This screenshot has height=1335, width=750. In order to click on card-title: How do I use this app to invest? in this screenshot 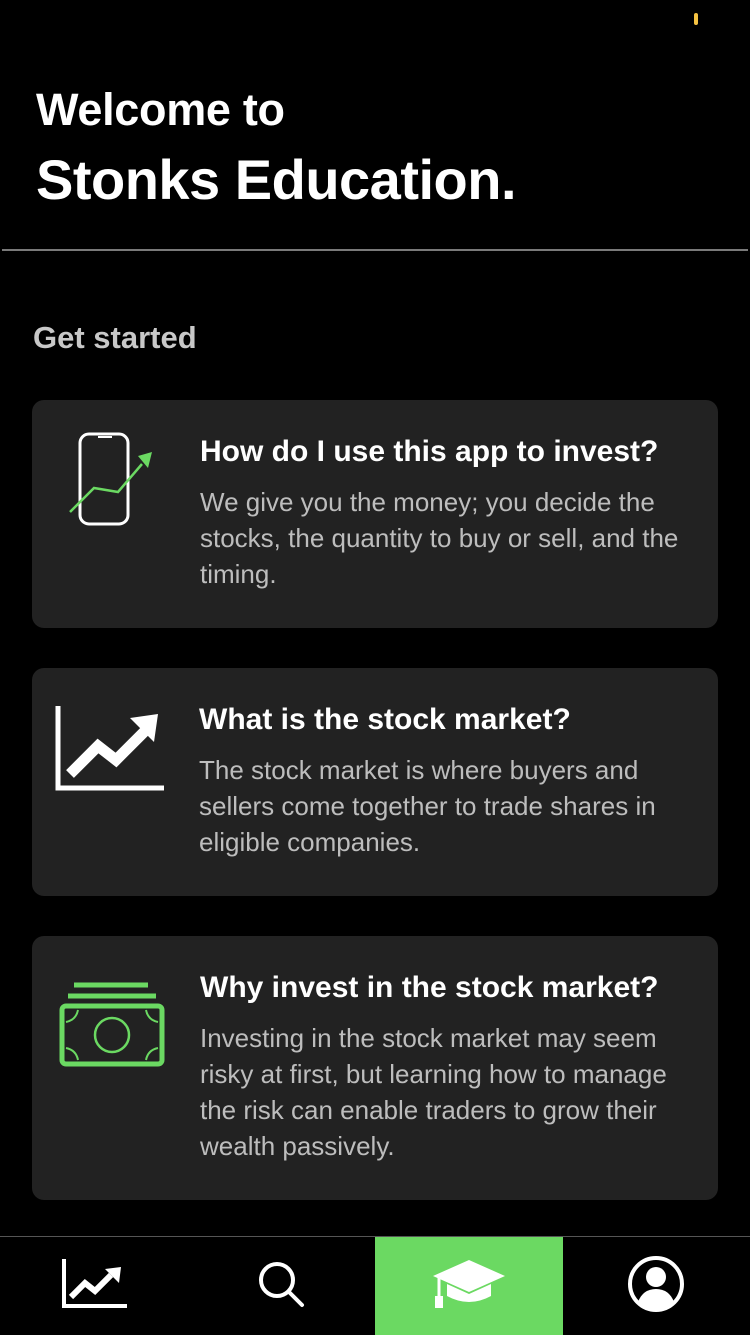, I will do `click(447, 452)`.